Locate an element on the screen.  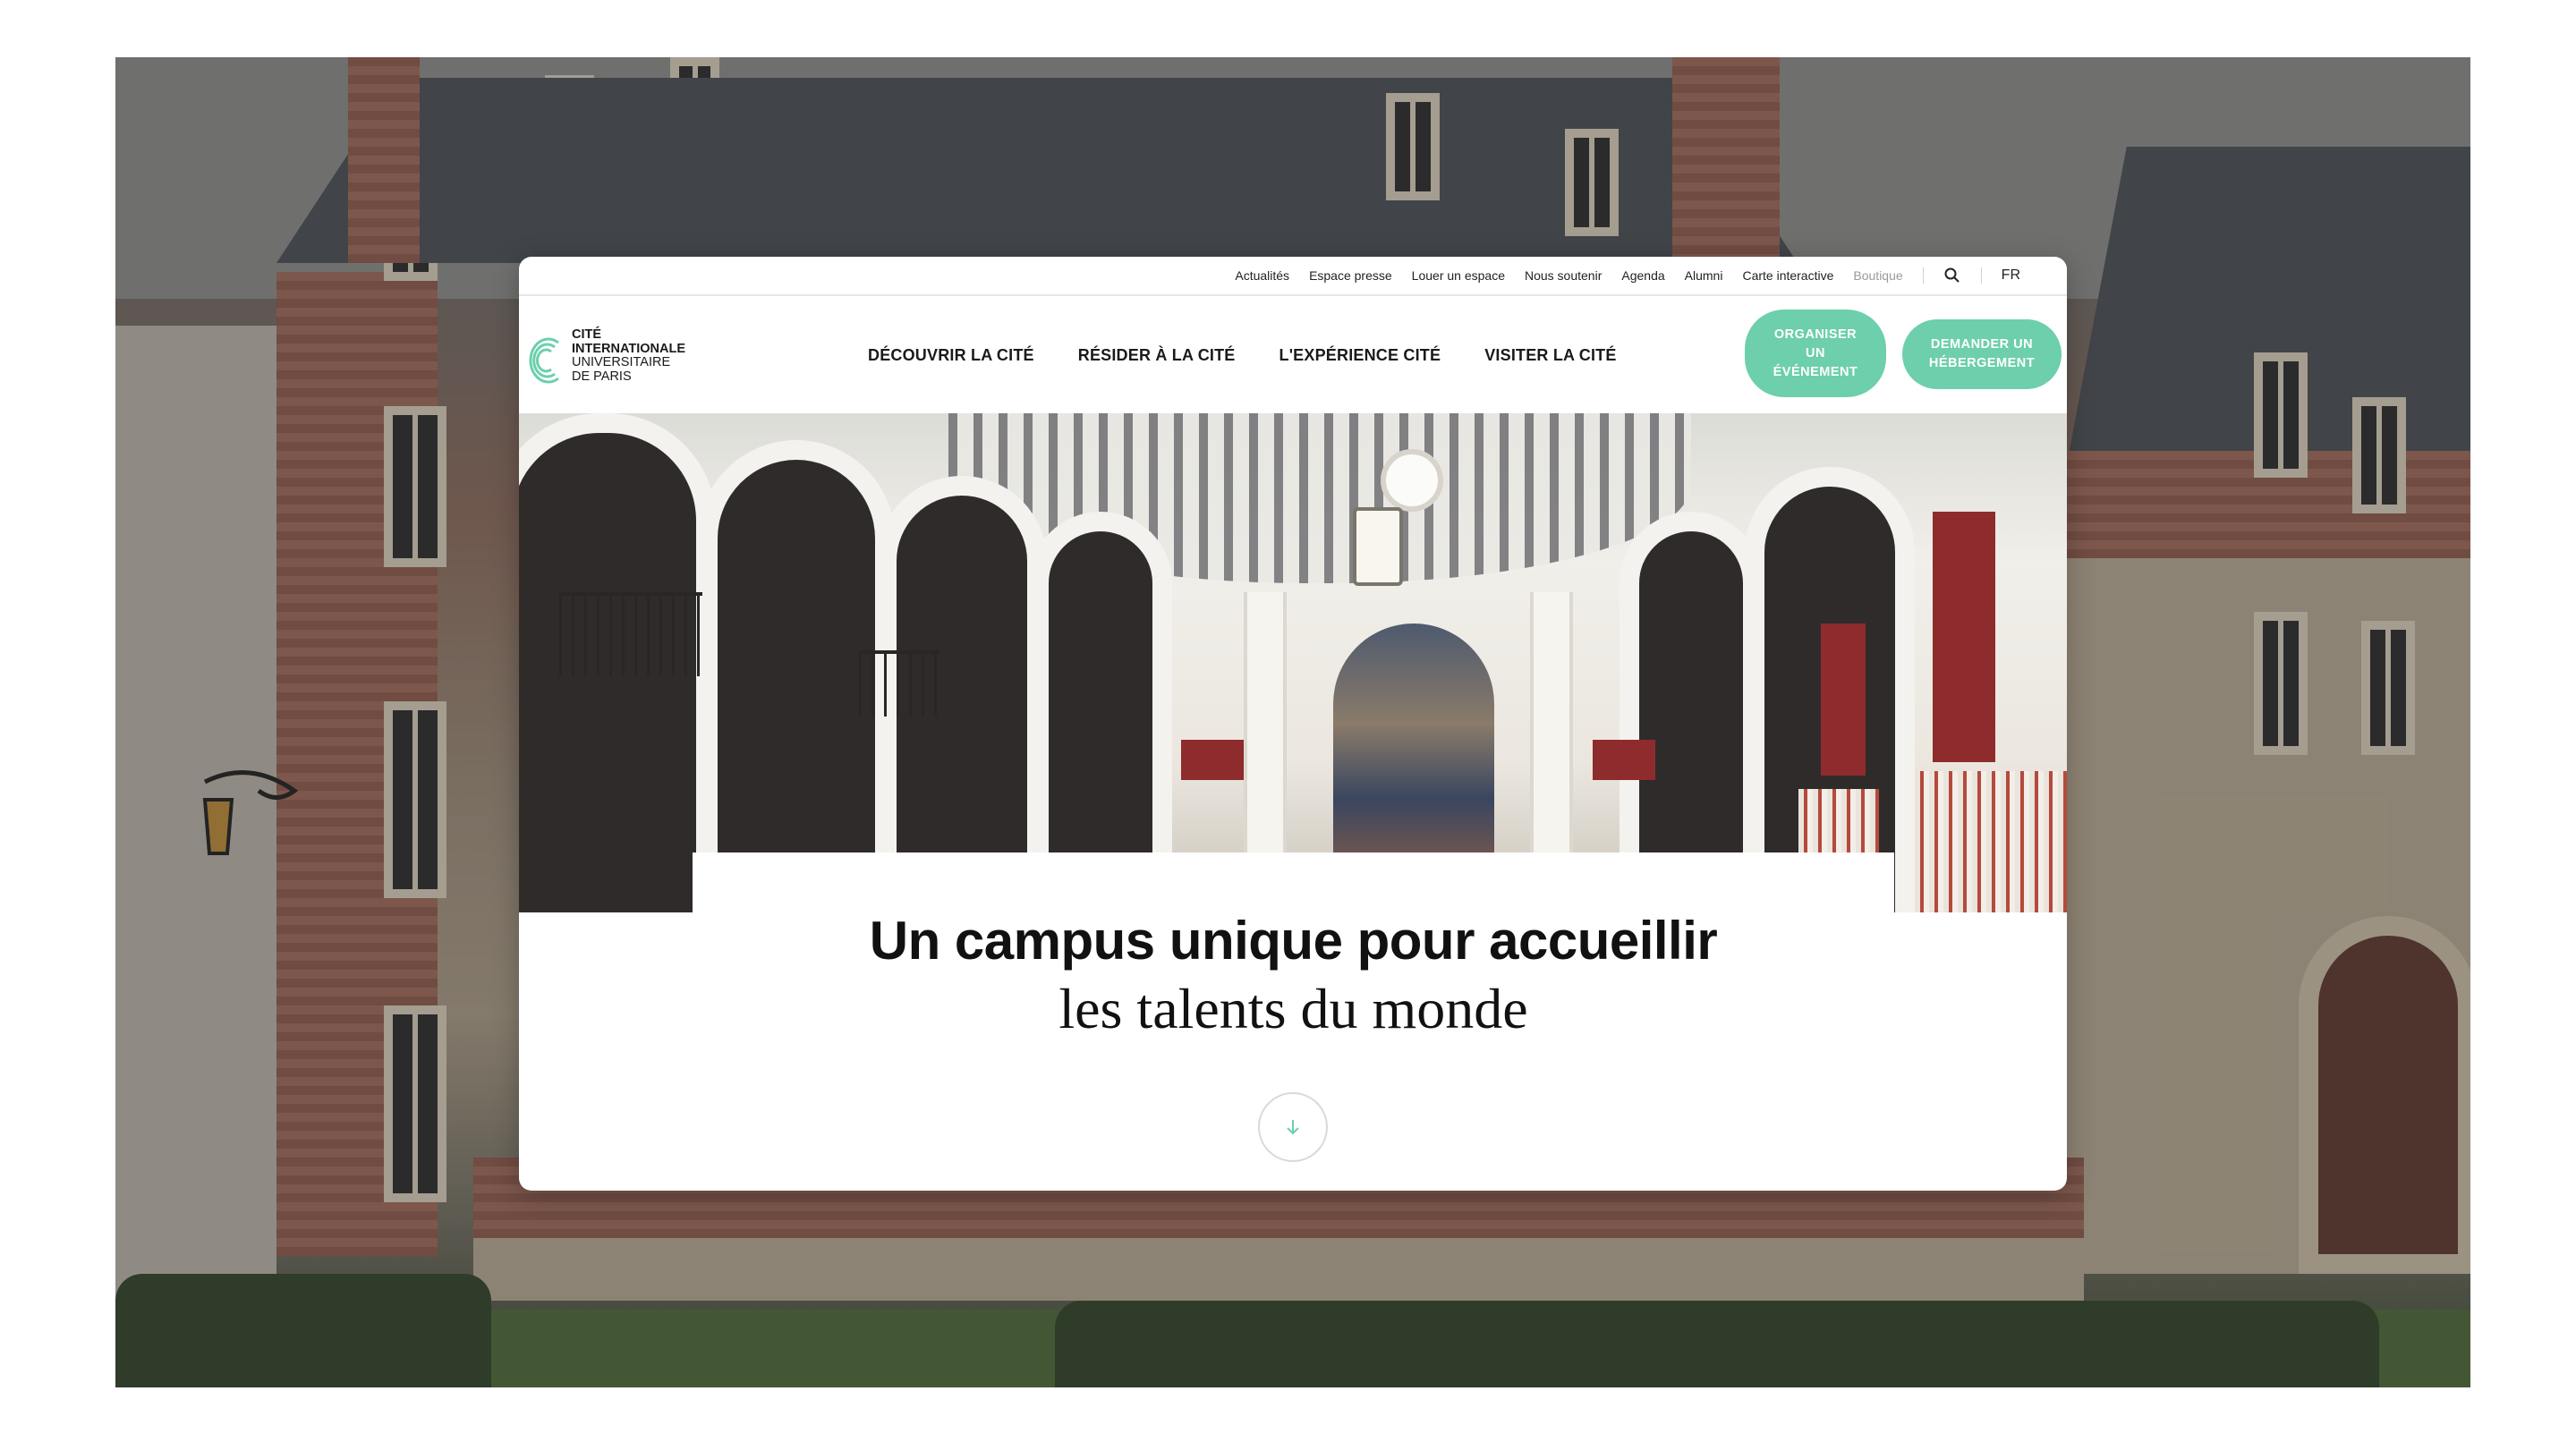
arrow-down-icon is located at coordinates (1293, 1127).